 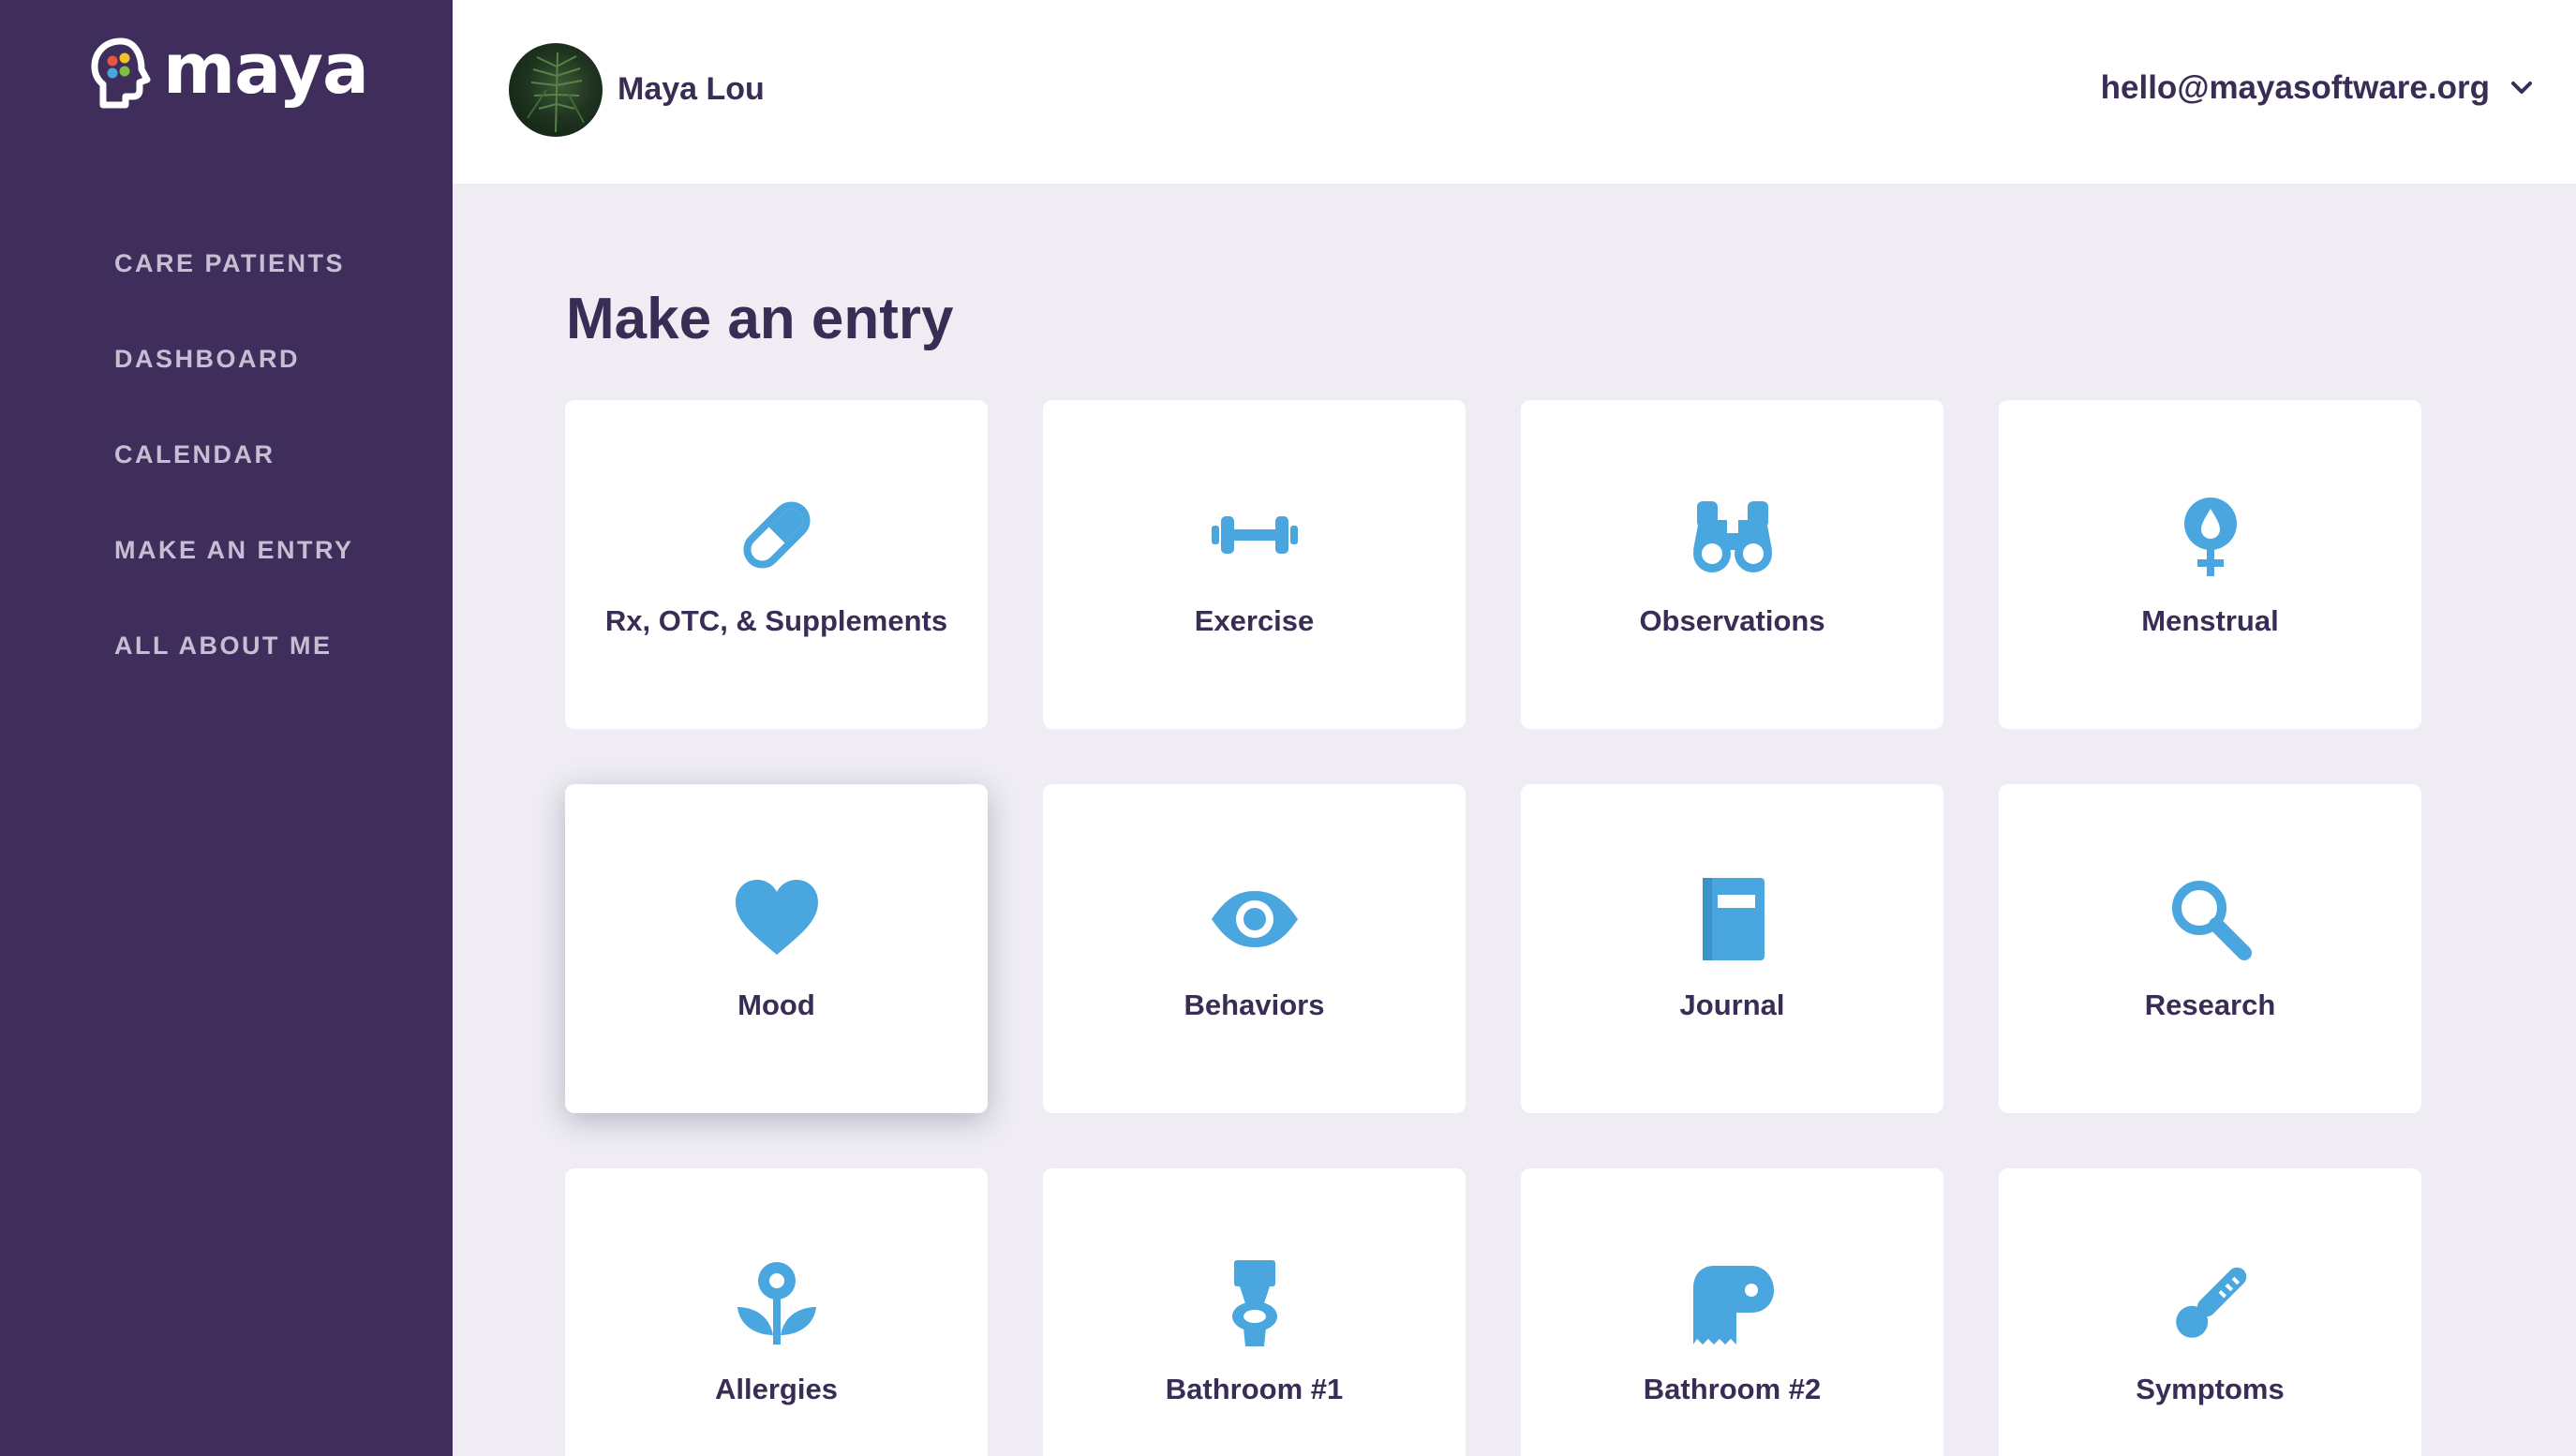 I want to click on entry-card-allergies: Allergies, so click(x=776, y=1312).